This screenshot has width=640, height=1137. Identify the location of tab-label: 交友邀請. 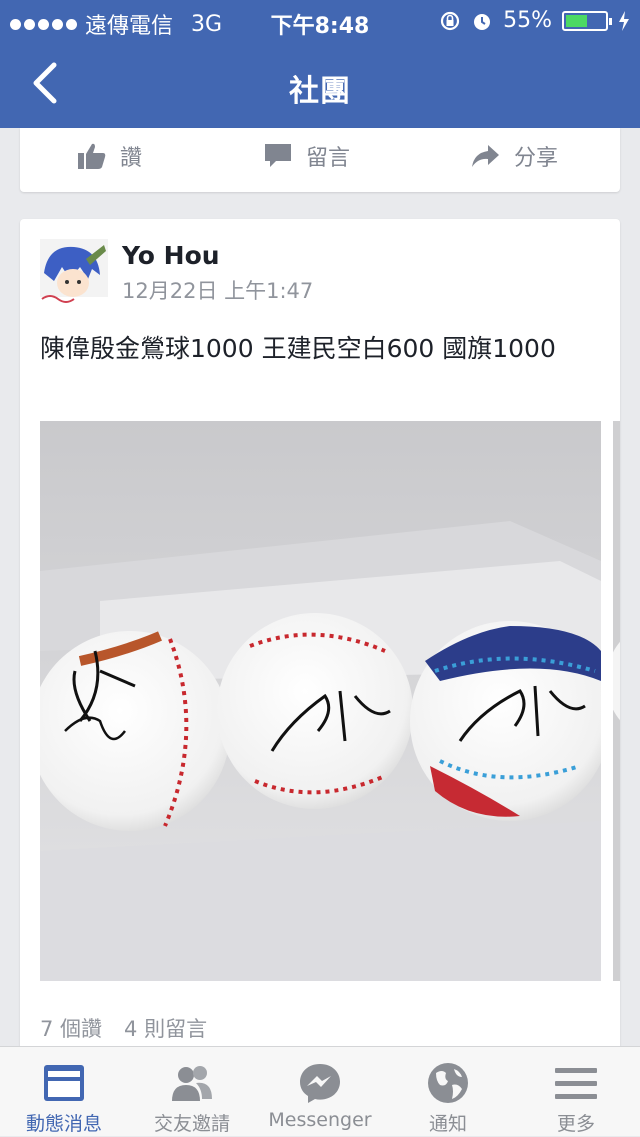
(191, 1124).